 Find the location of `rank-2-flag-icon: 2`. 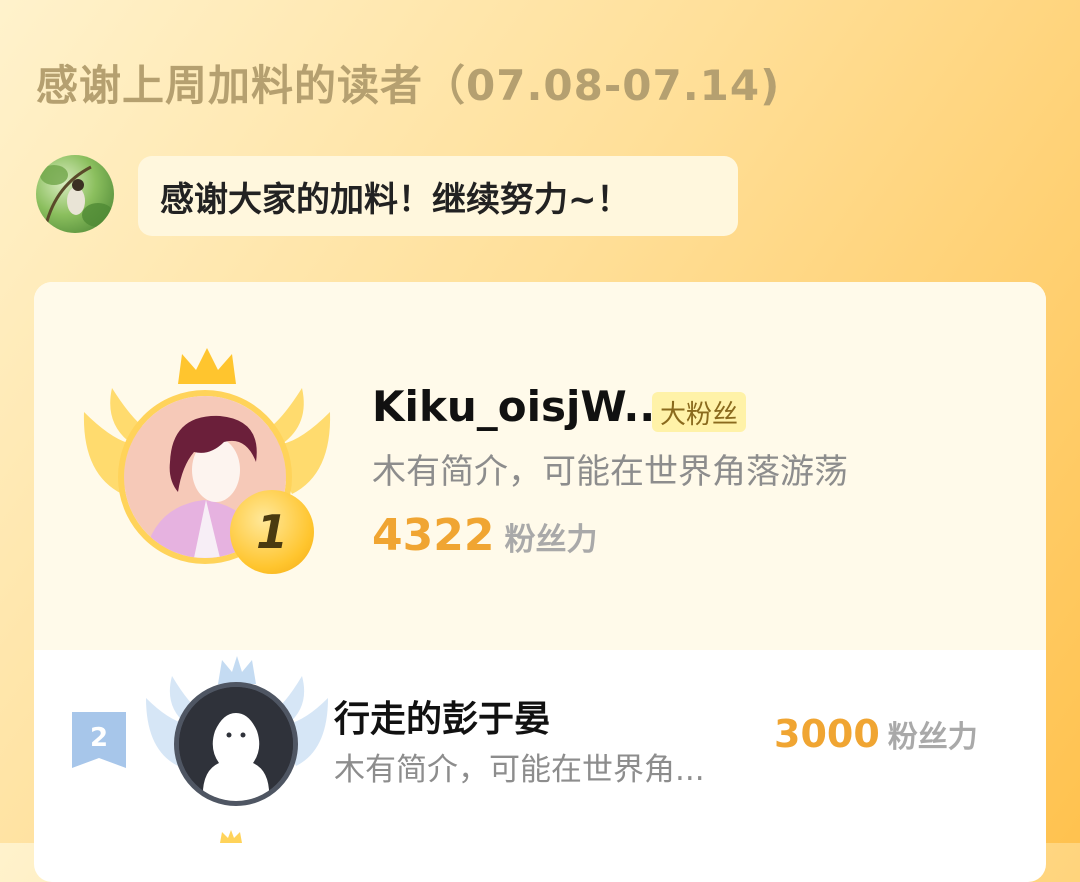

rank-2-flag-icon: 2 is located at coordinates (99, 740).